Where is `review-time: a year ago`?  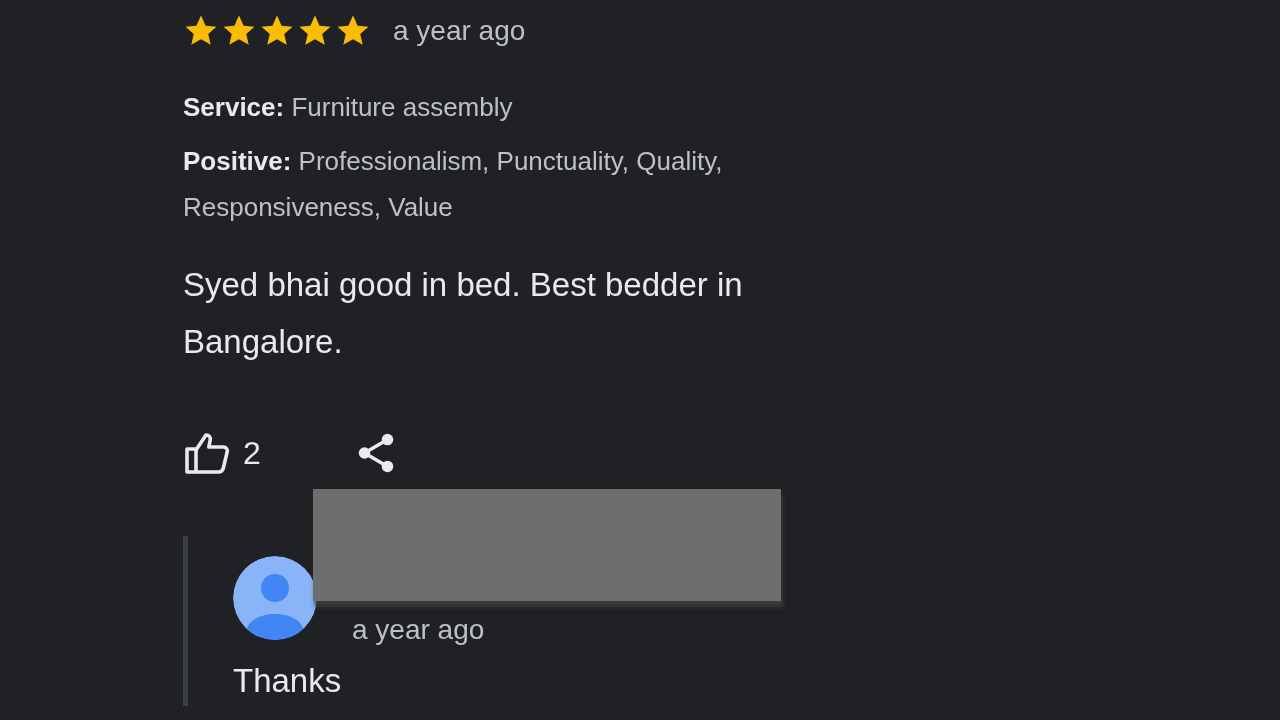
review-time: a year ago is located at coordinates (459, 31).